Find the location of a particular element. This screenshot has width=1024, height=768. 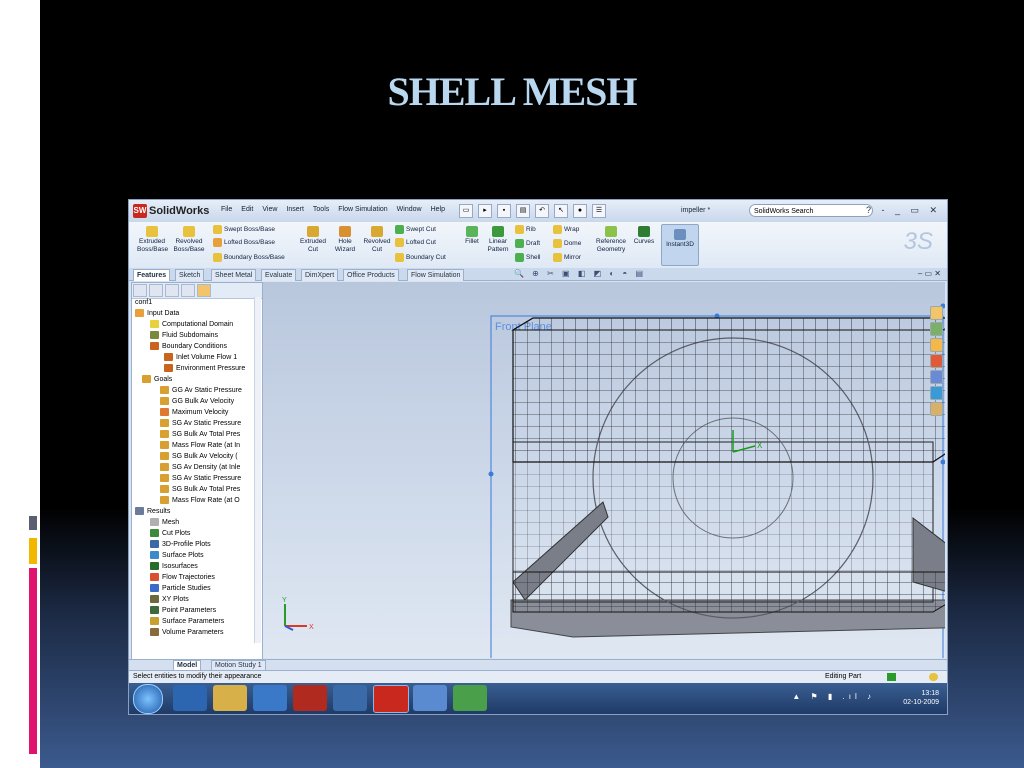

pane-window-controls: – ▭ ✕ is located at coordinates (929, 273).